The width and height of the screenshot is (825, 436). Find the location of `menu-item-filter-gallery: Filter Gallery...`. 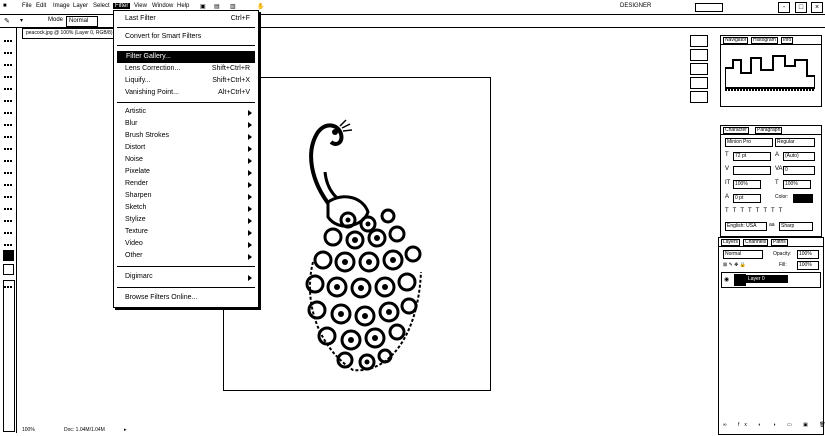

menu-item-filter-gallery: Filter Gallery... is located at coordinates (186, 57).